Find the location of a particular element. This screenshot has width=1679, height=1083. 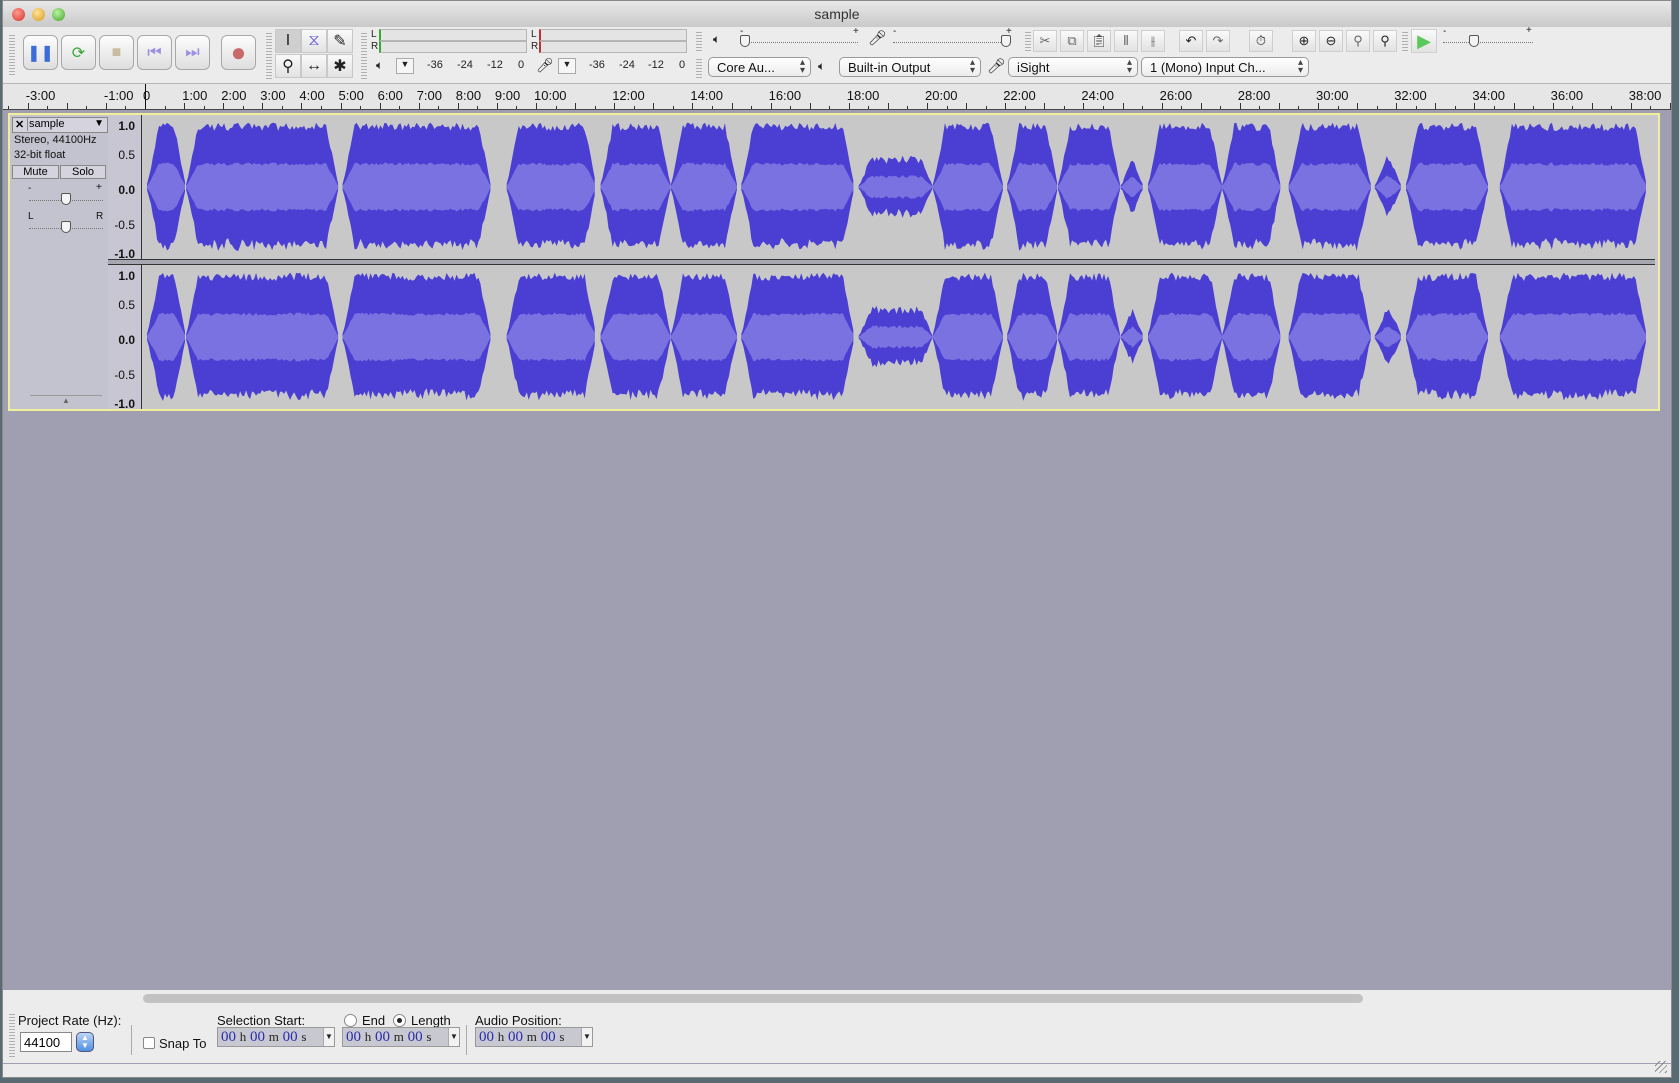

zoom-tool: ⚲ is located at coordinates (288, 66).